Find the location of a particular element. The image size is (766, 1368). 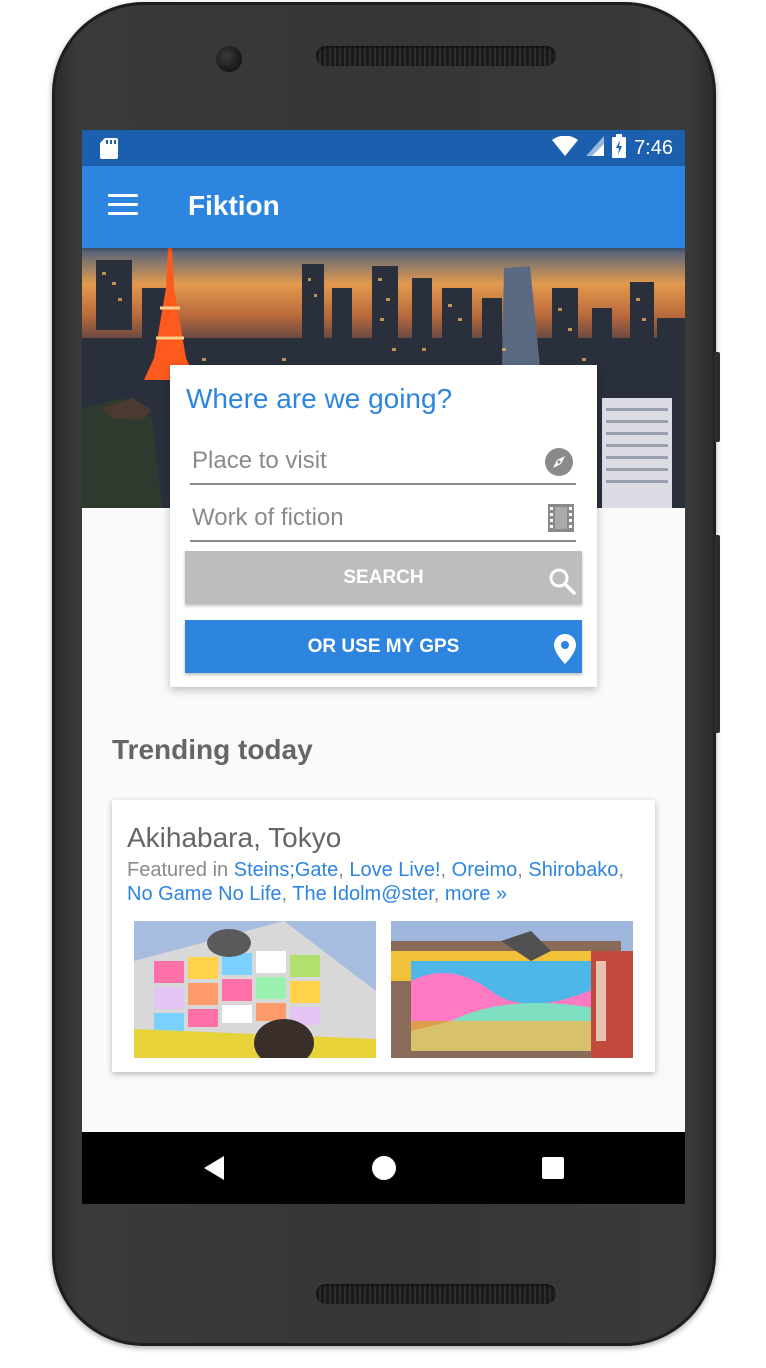

work-link: The Idolm@ster is located at coordinates (362, 894).